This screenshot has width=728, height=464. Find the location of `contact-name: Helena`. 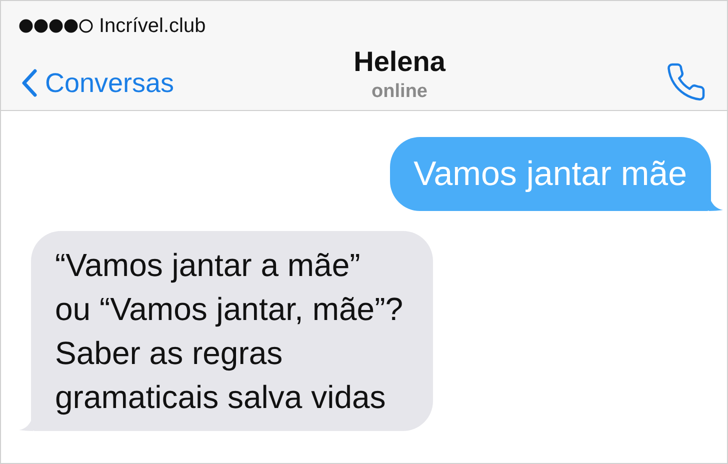

contact-name: Helena is located at coordinates (400, 62).